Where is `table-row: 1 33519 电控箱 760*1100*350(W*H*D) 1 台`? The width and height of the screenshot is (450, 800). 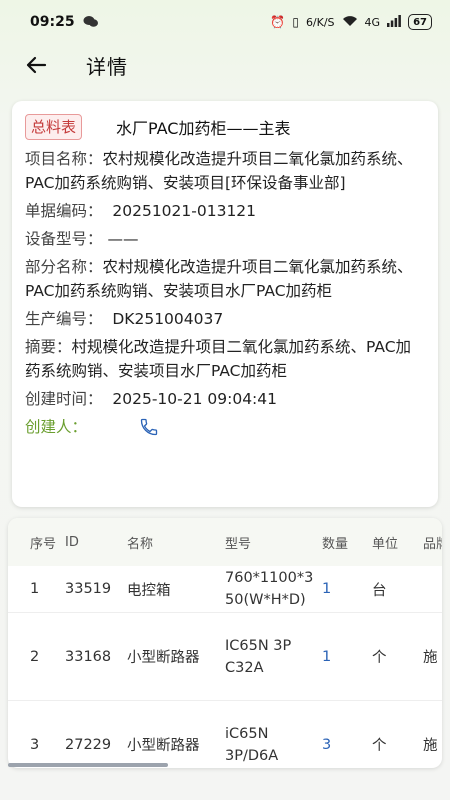
table-row: 1 33519 电控箱 760*1100*350(W*H*D) 1 台 is located at coordinates (225, 589).